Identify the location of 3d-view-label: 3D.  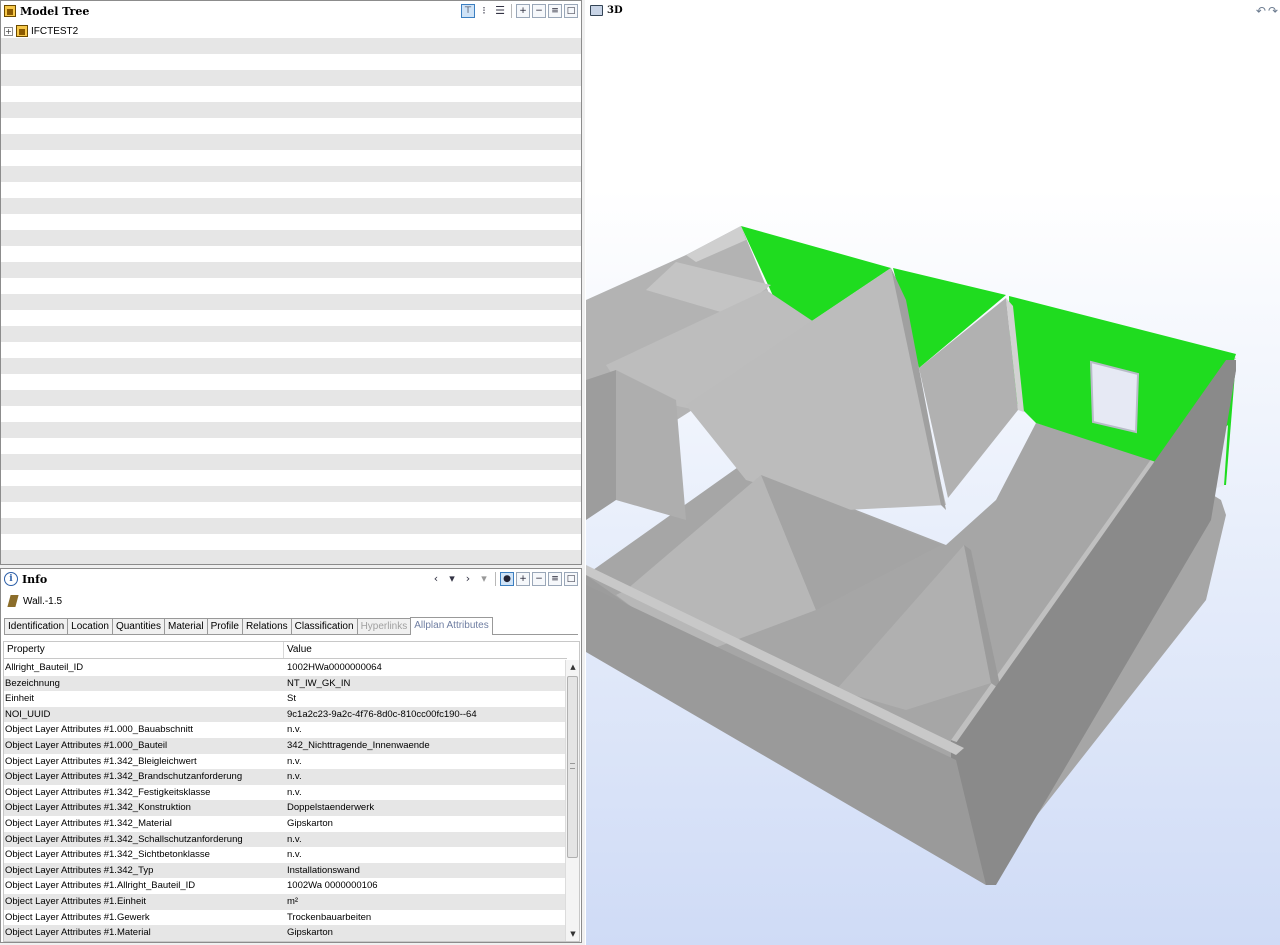
(615, 10).